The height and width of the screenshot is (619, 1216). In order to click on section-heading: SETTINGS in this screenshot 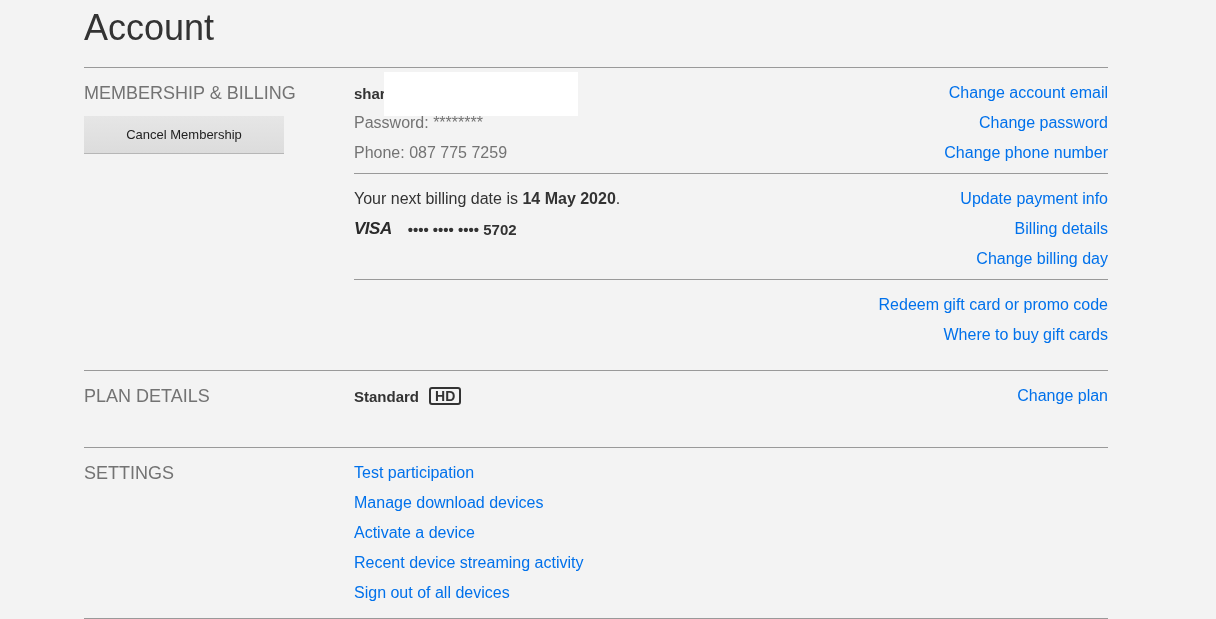, I will do `click(129, 473)`.